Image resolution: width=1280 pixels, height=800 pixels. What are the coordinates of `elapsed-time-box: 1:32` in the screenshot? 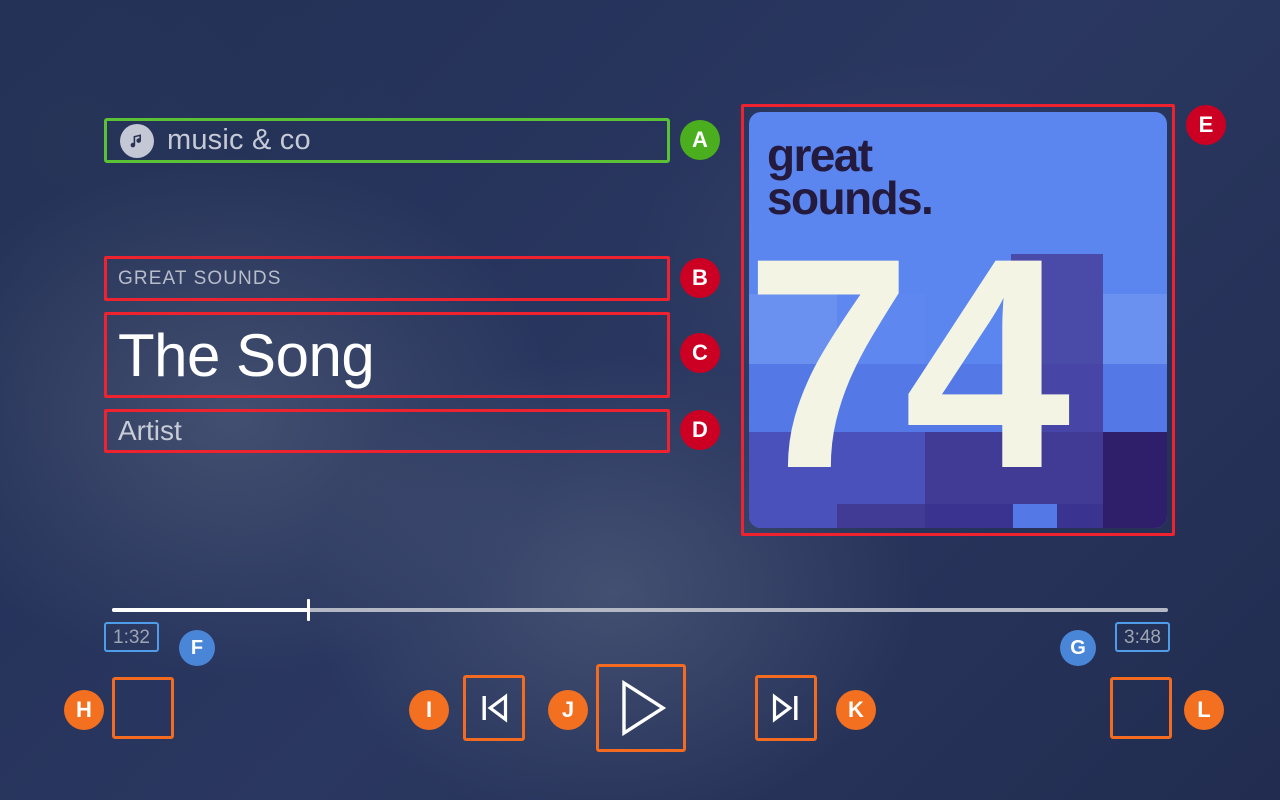 It's located at (131, 637).